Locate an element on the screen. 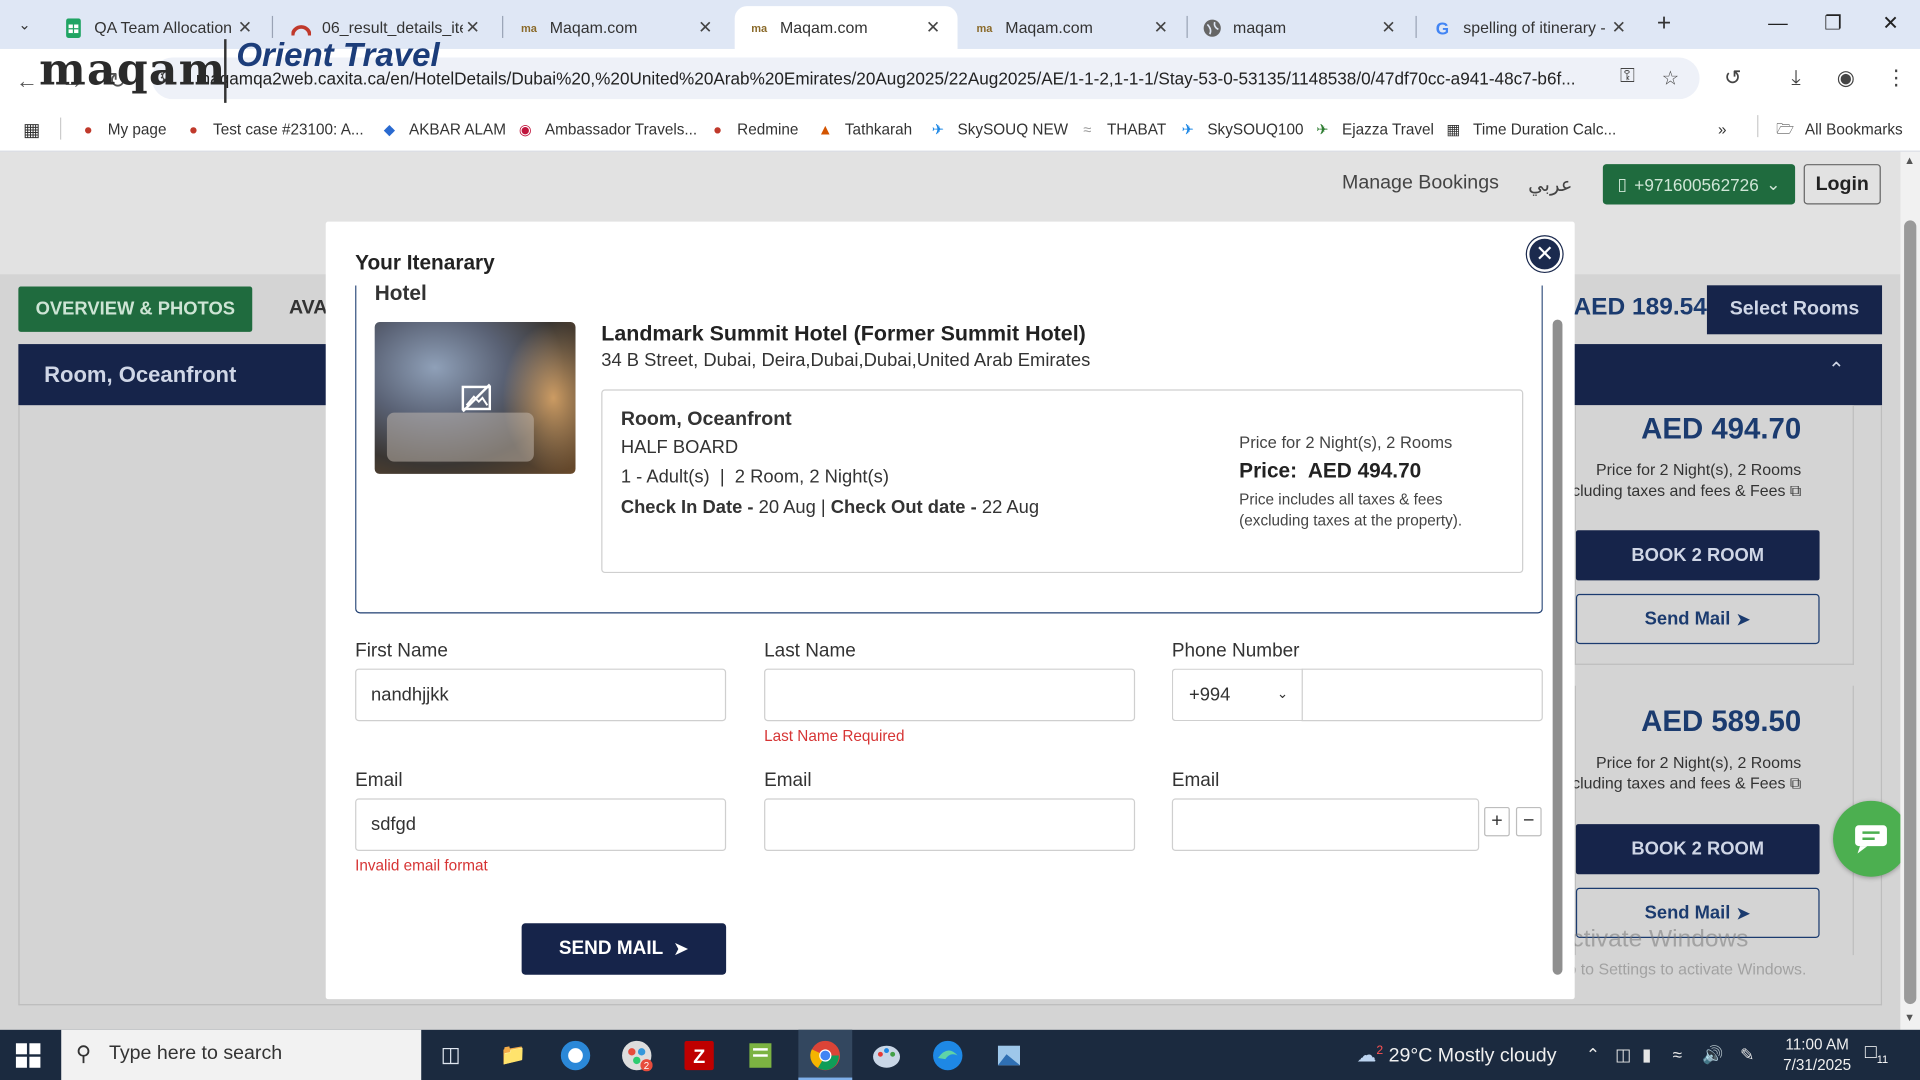  system-clock: 11:00 AM 7/31/2025 is located at coordinates (1817, 1056).